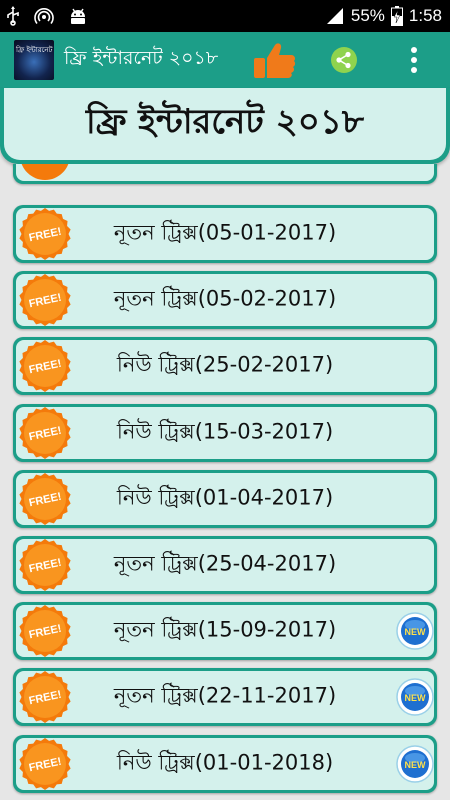 The image size is (450, 800). I want to click on clock: 1:58, so click(425, 15).